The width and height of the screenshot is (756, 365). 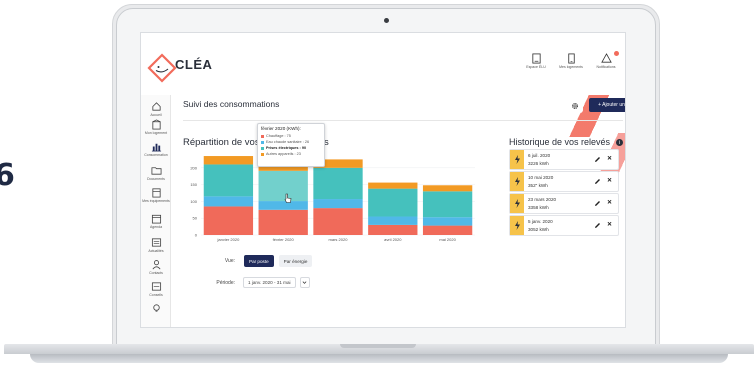 What do you see at coordinates (564, 225) in the screenshot?
I see `history-item: 5 janv. 2020 3052 kWh ✕` at bounding box center [564, 225].